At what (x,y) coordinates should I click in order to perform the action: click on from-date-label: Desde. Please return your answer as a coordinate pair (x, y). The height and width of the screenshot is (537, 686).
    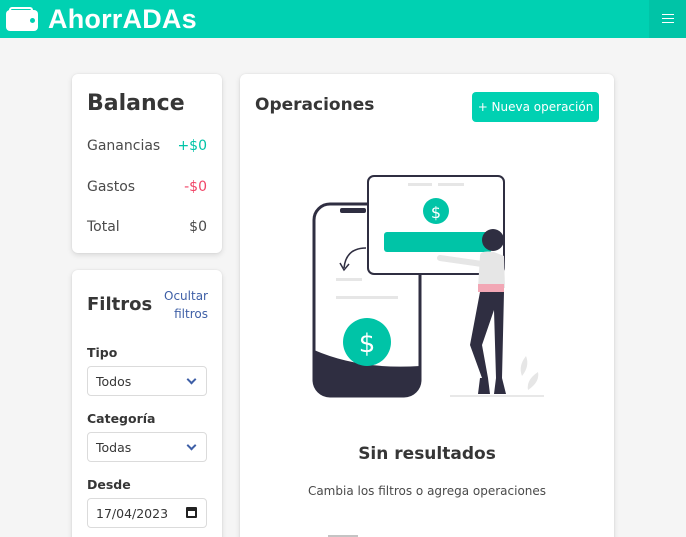
    Looking at the image, I should click on (109, 484).